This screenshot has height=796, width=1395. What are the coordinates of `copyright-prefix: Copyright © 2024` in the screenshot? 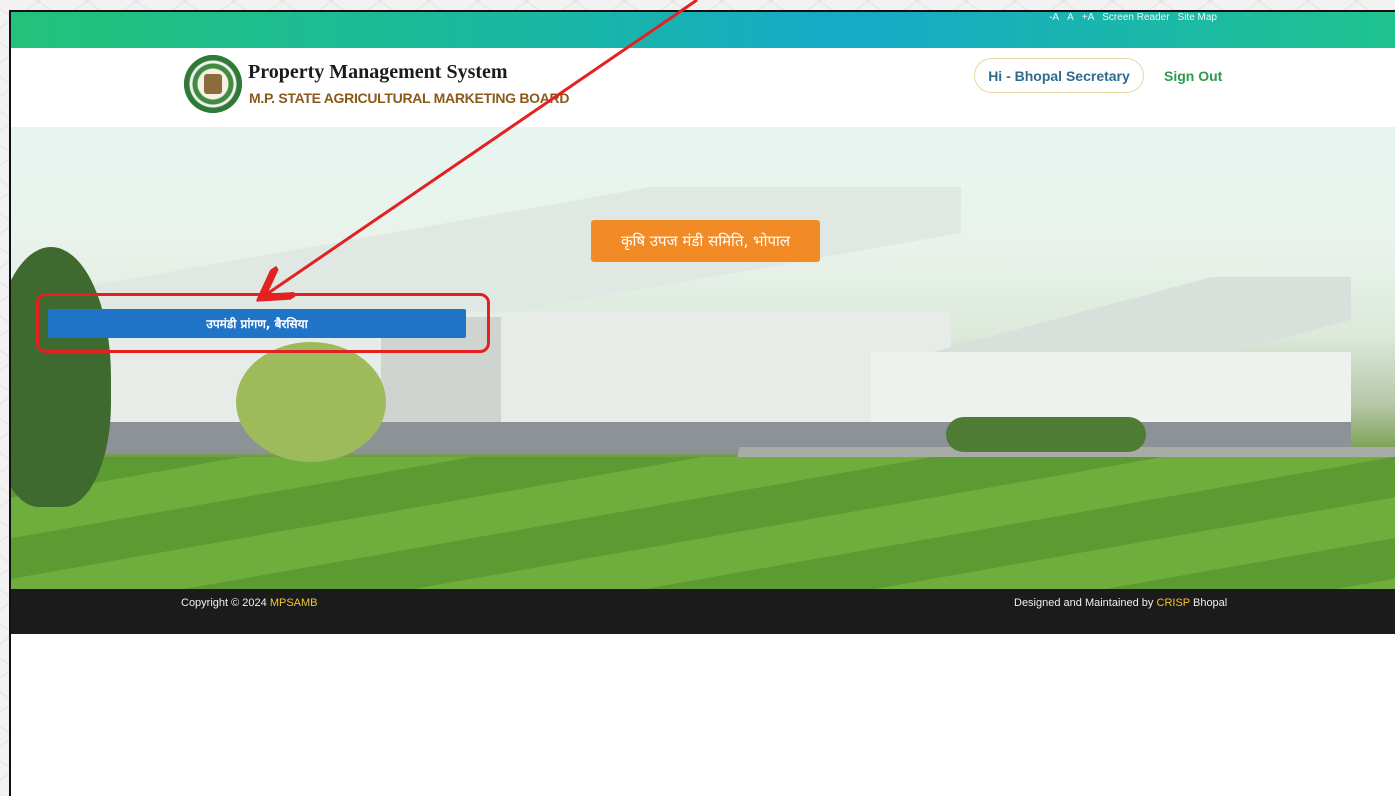 It's located at (224, 603).